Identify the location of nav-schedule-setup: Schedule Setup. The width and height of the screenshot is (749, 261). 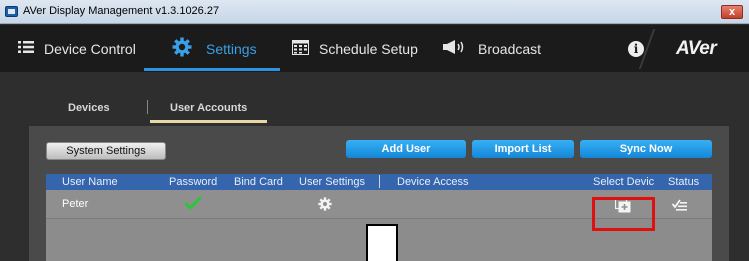
(355, 48).